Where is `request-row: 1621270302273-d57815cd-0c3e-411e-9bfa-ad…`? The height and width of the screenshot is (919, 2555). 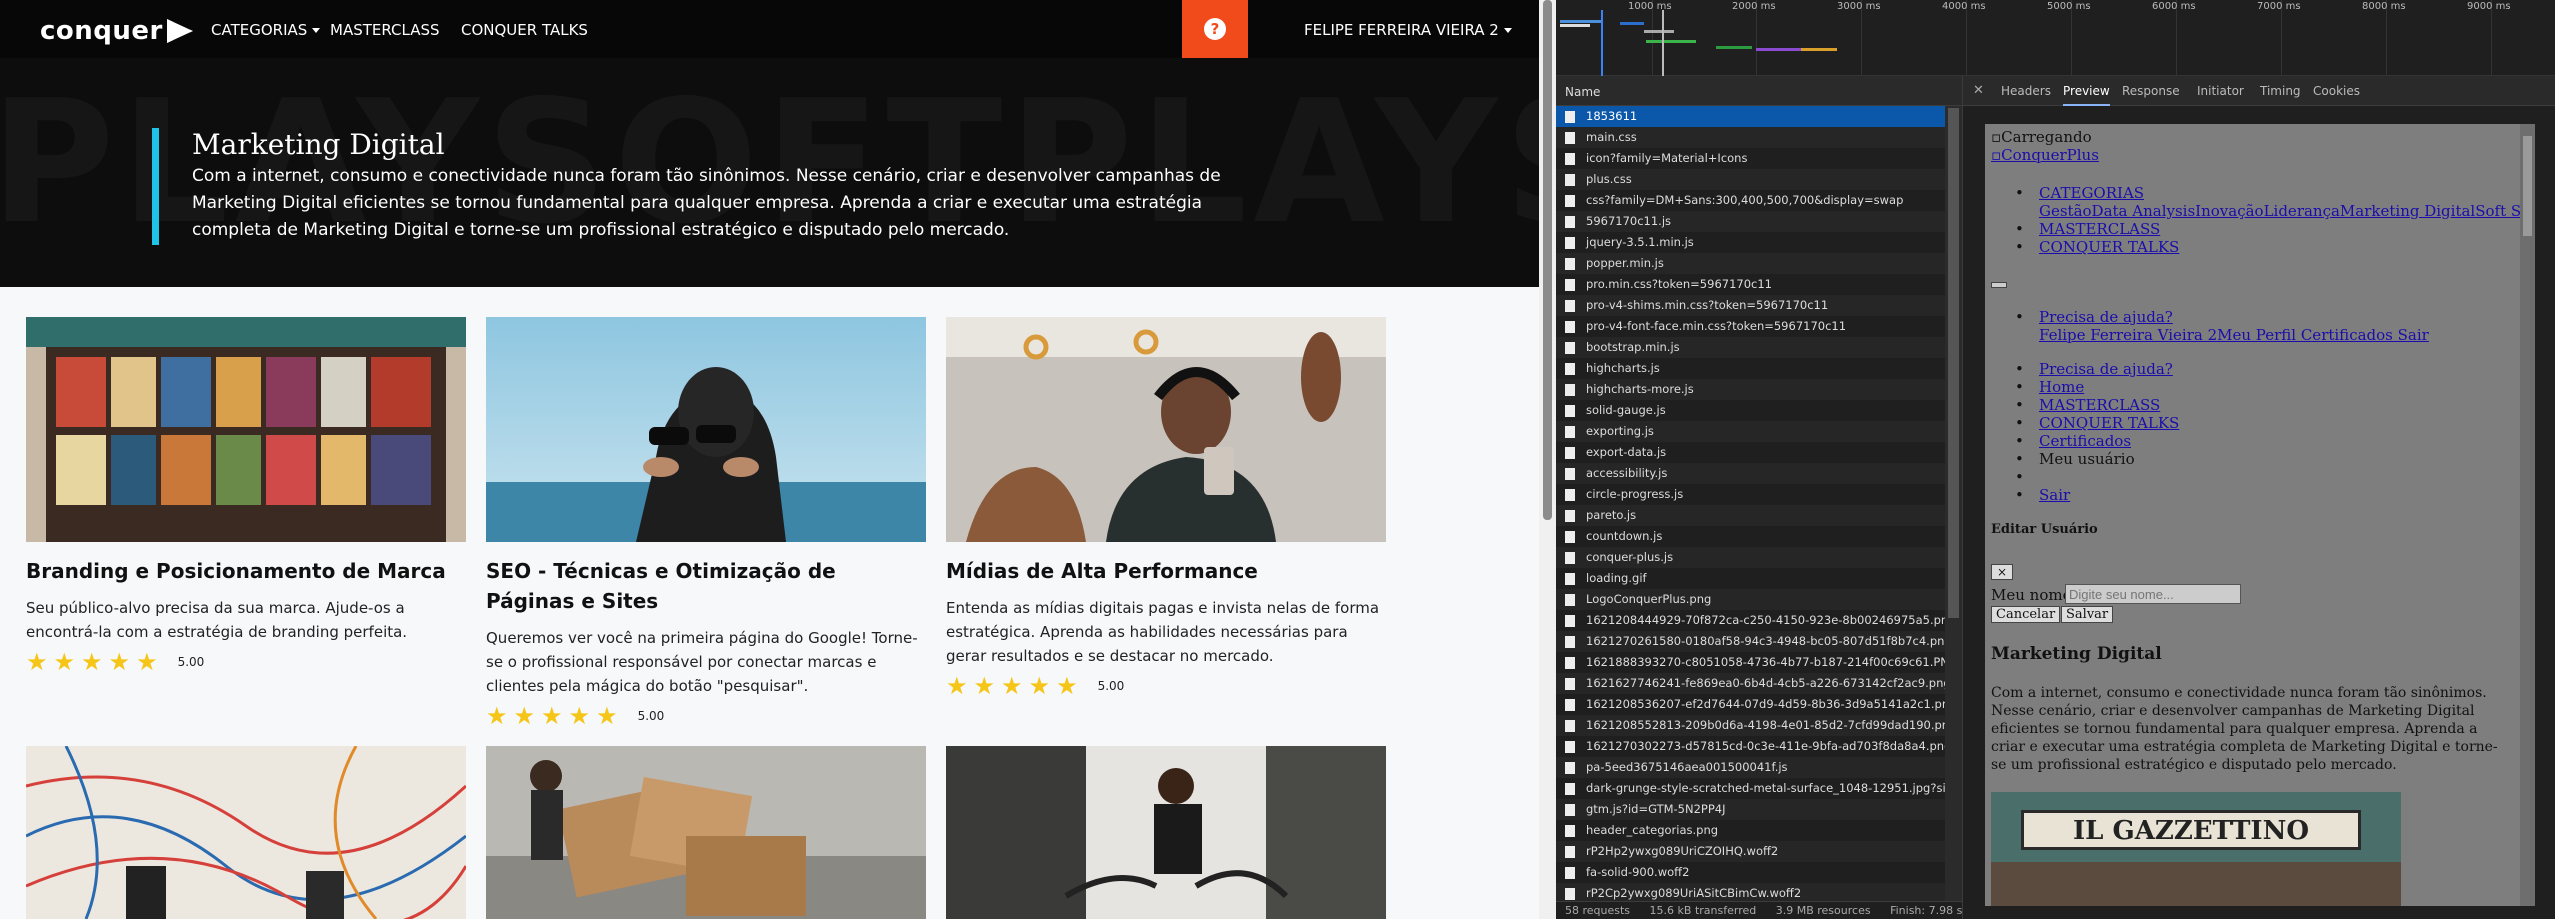 request-row: 1621270302273-d57815cd-0c3e-411e-9bfa-ad… is located at coordinates (1750, 746).